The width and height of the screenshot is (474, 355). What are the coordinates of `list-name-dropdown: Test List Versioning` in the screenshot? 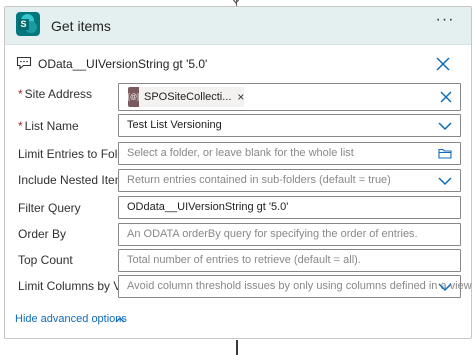 It's located at (289, 125).